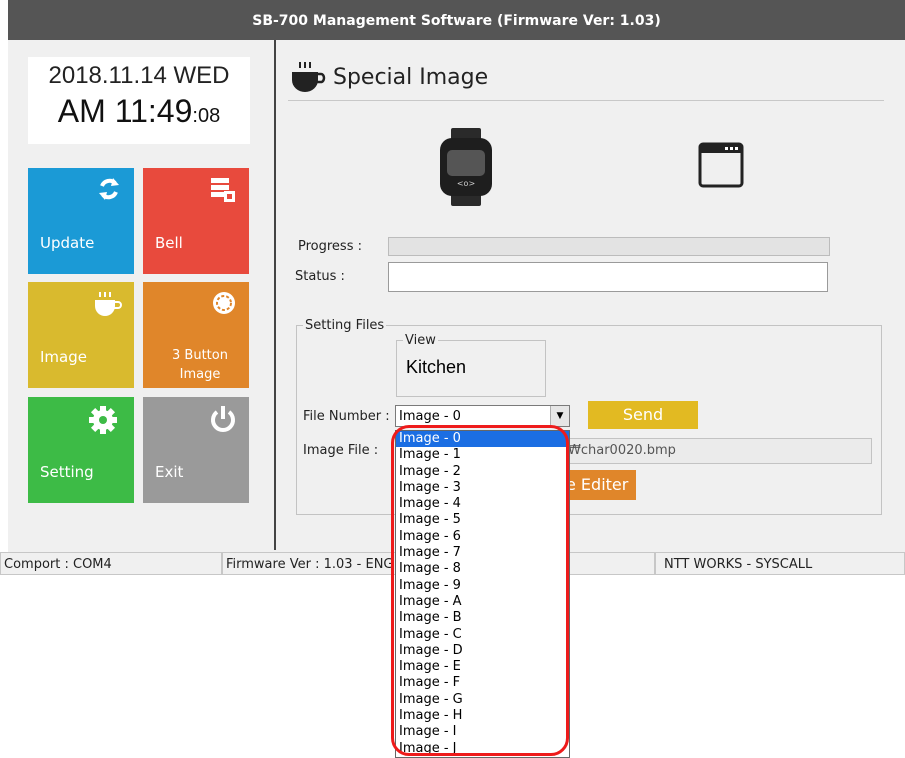 The image size is (905, 758). Describe the element at coordinates (125, 111) in the screenshot. I see `clock-time-main: AM 11:49` at that location.